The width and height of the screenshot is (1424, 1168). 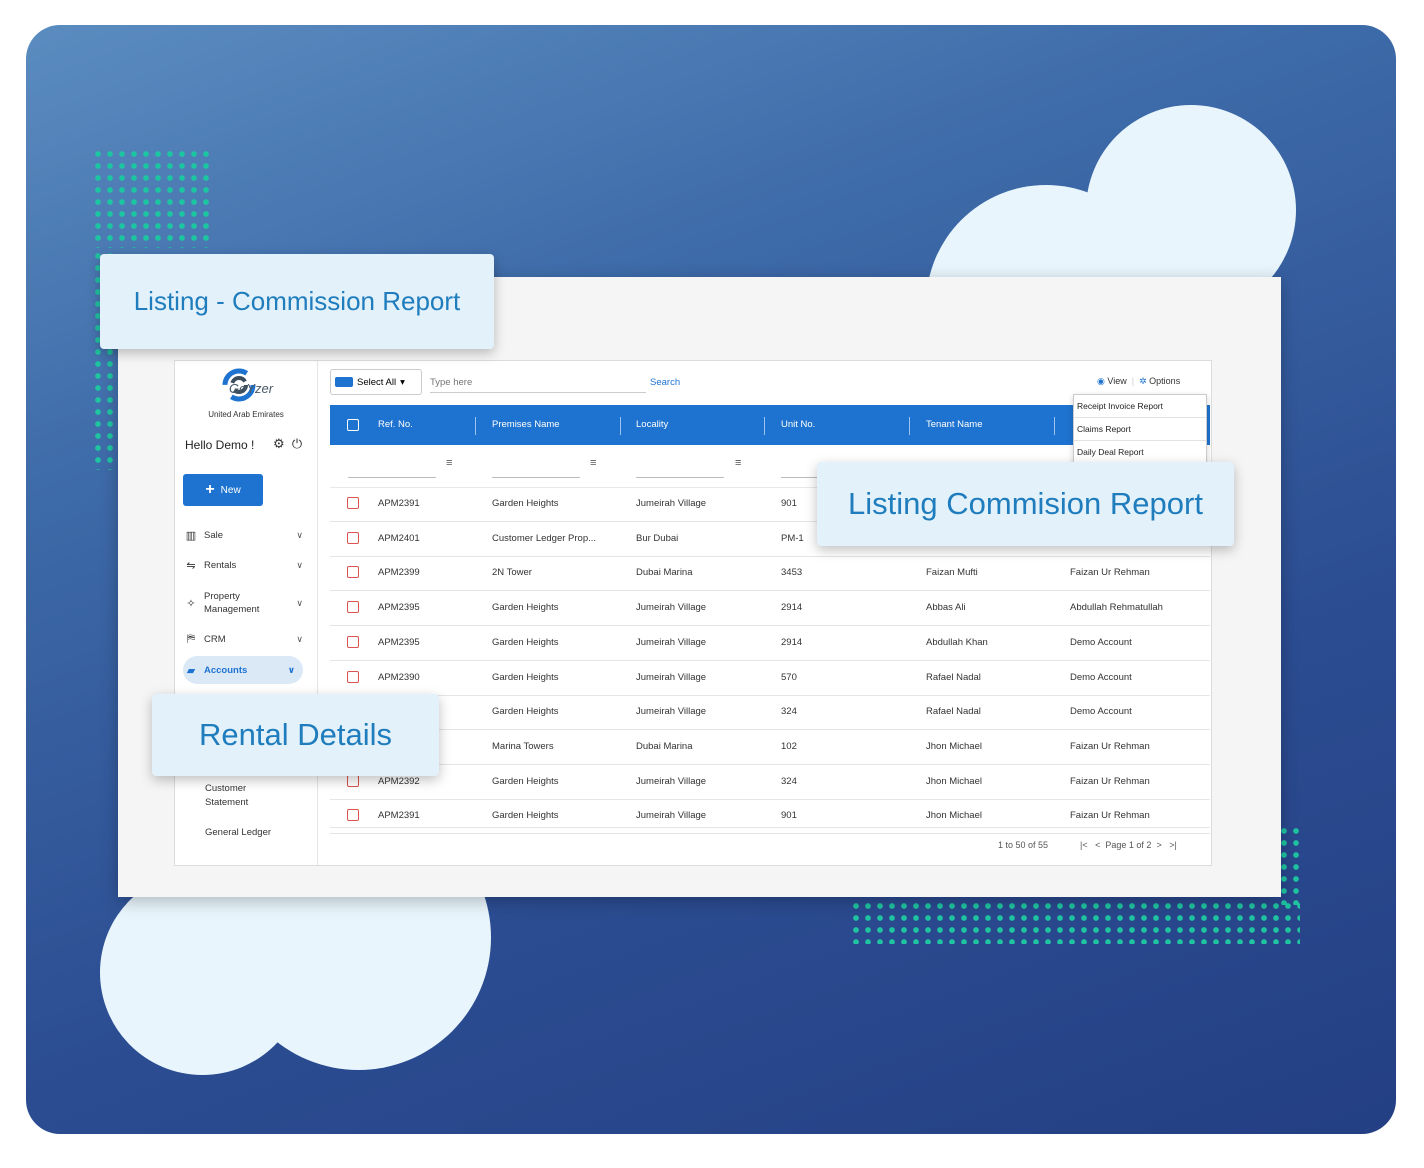 I want to click on options-button: Options, so click(x=1164, y=381).